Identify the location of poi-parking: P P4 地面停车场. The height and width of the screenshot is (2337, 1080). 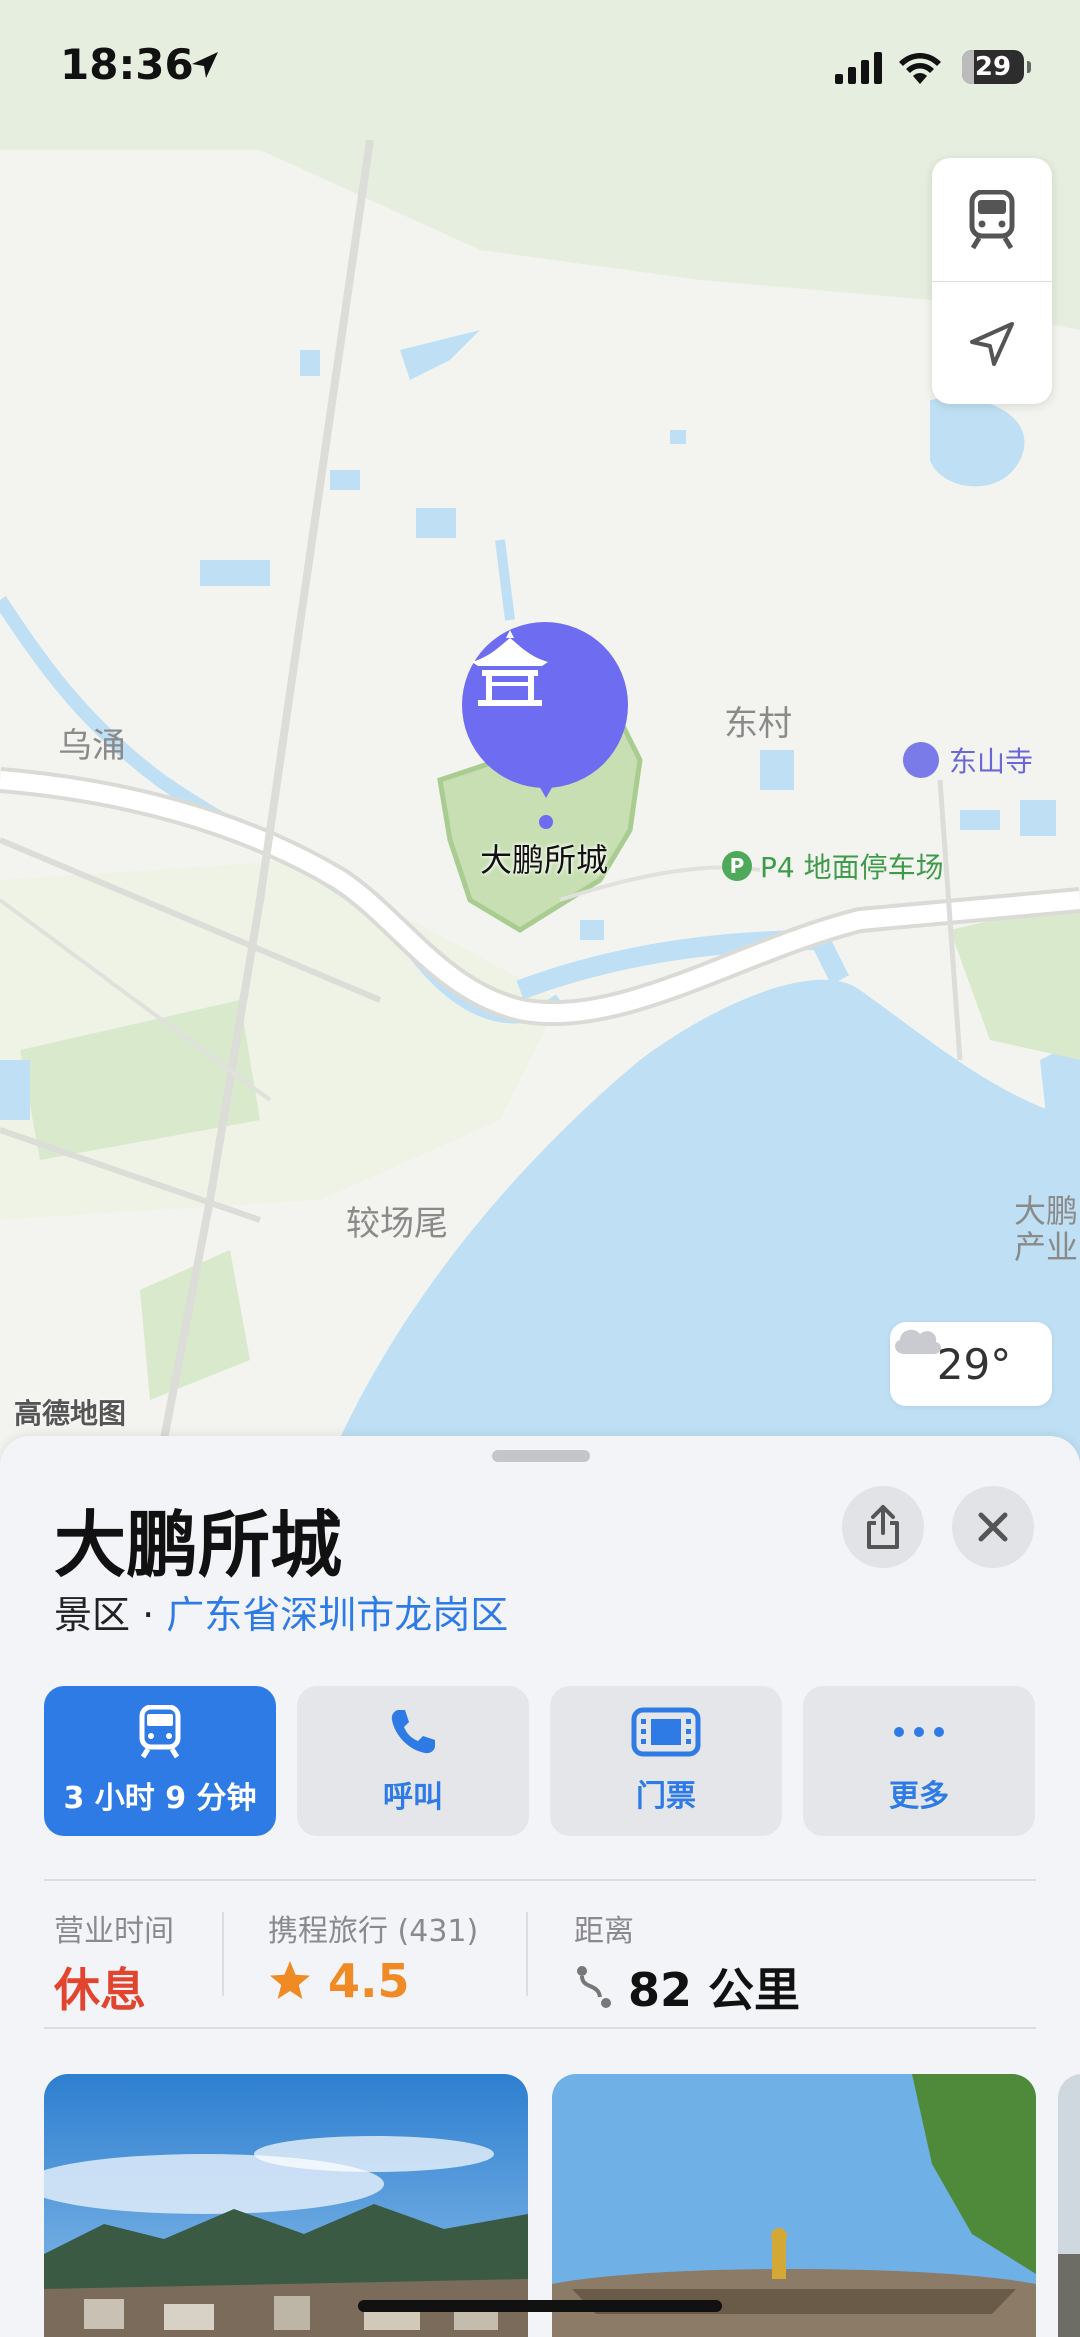
(833, 866).